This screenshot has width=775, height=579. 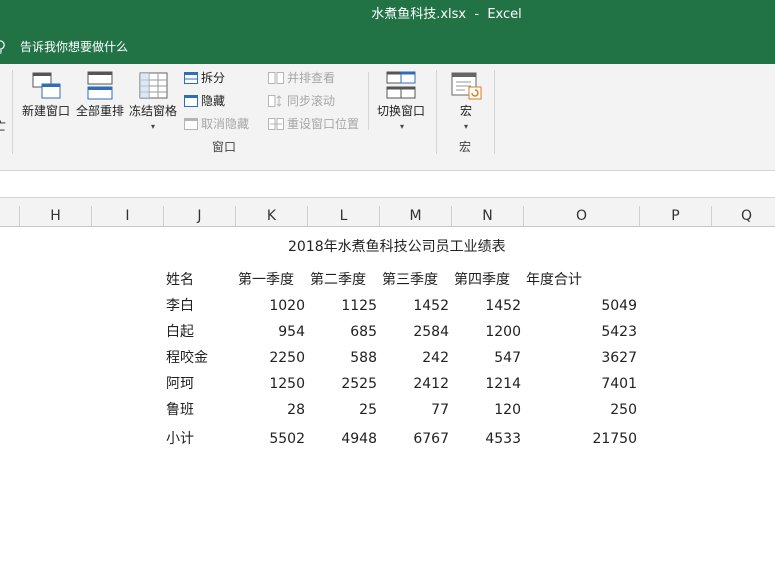 I want to click on cell-q2: 685, so click(x=342, y=332).